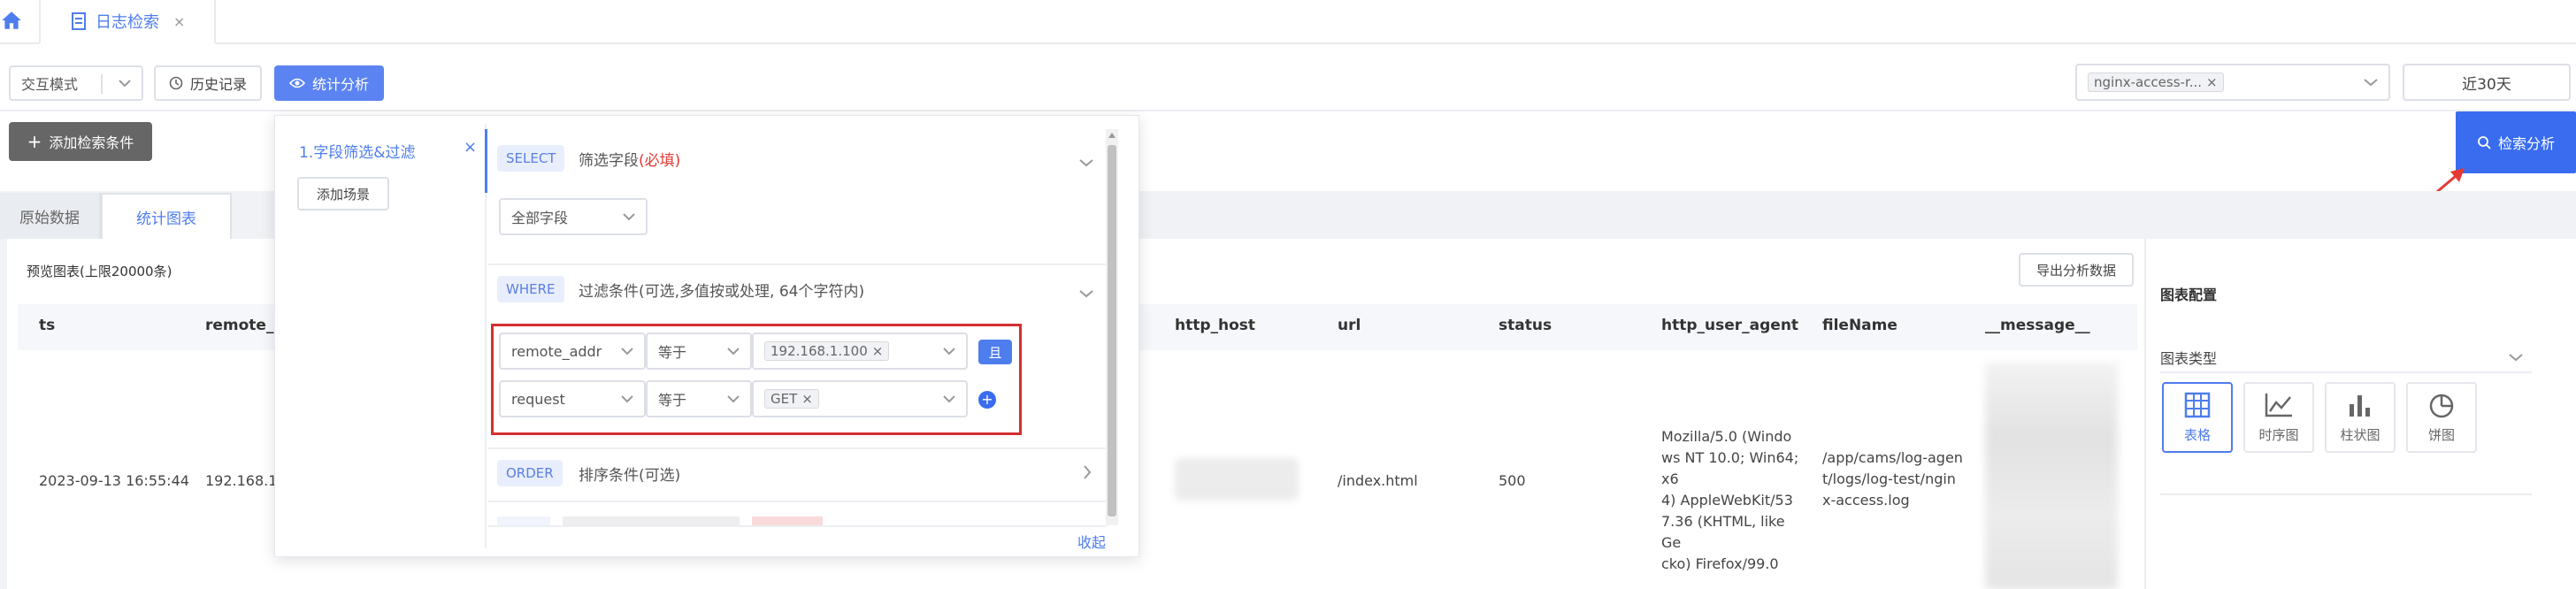 The height and width of the screenshot is (589, 2576). Describe the element at coordinates (244, 325) in the screenshot. I see `col-remote: remote_a` at that location.